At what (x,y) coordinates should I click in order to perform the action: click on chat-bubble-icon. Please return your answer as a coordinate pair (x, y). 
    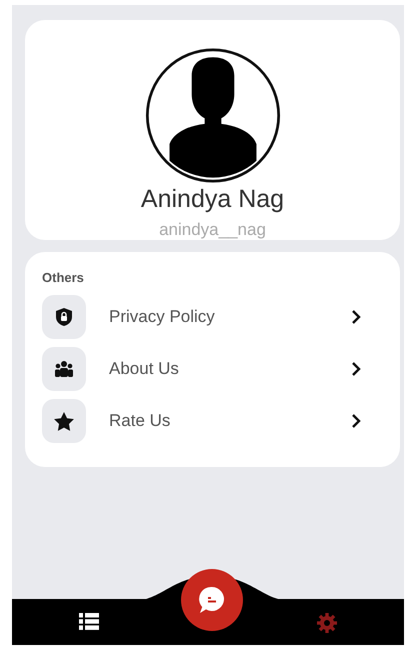
    Looking at the image, I should click on (212, 600).